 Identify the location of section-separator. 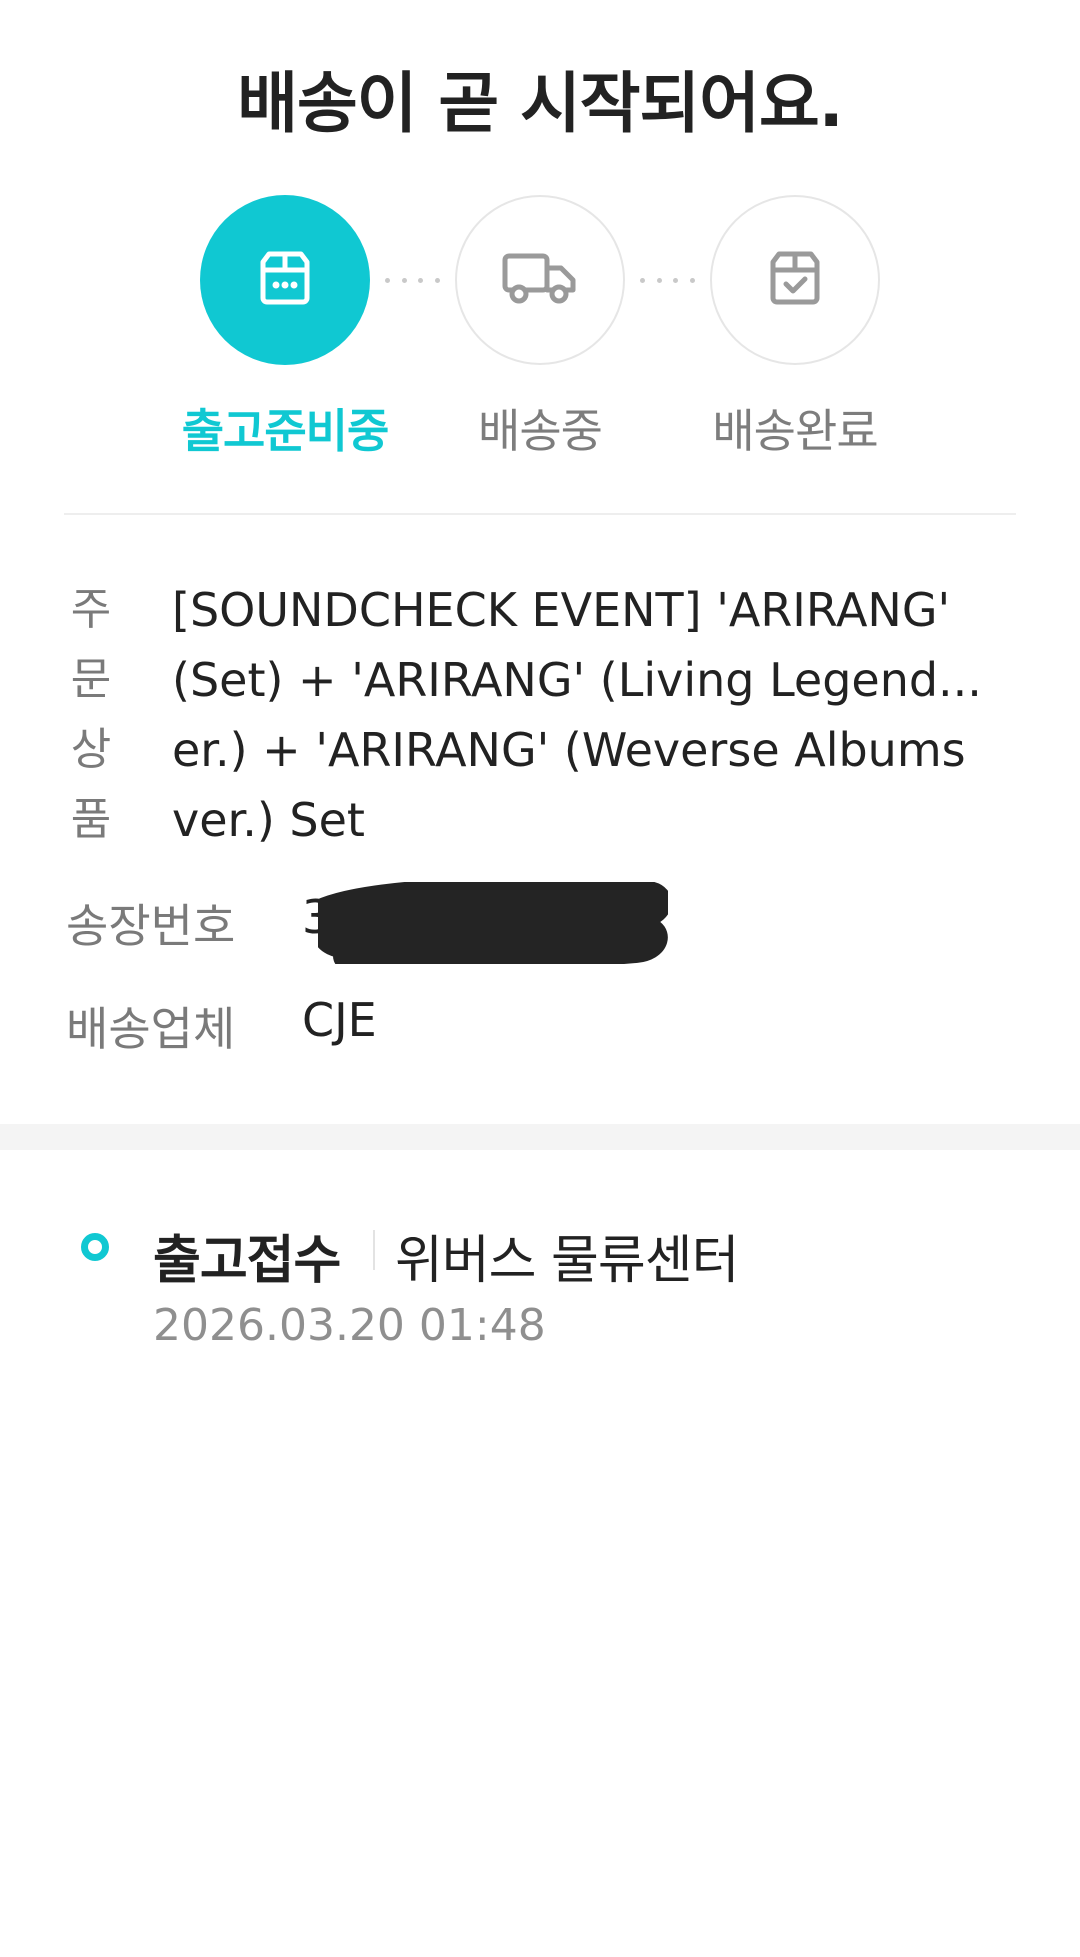
(540, 1137).